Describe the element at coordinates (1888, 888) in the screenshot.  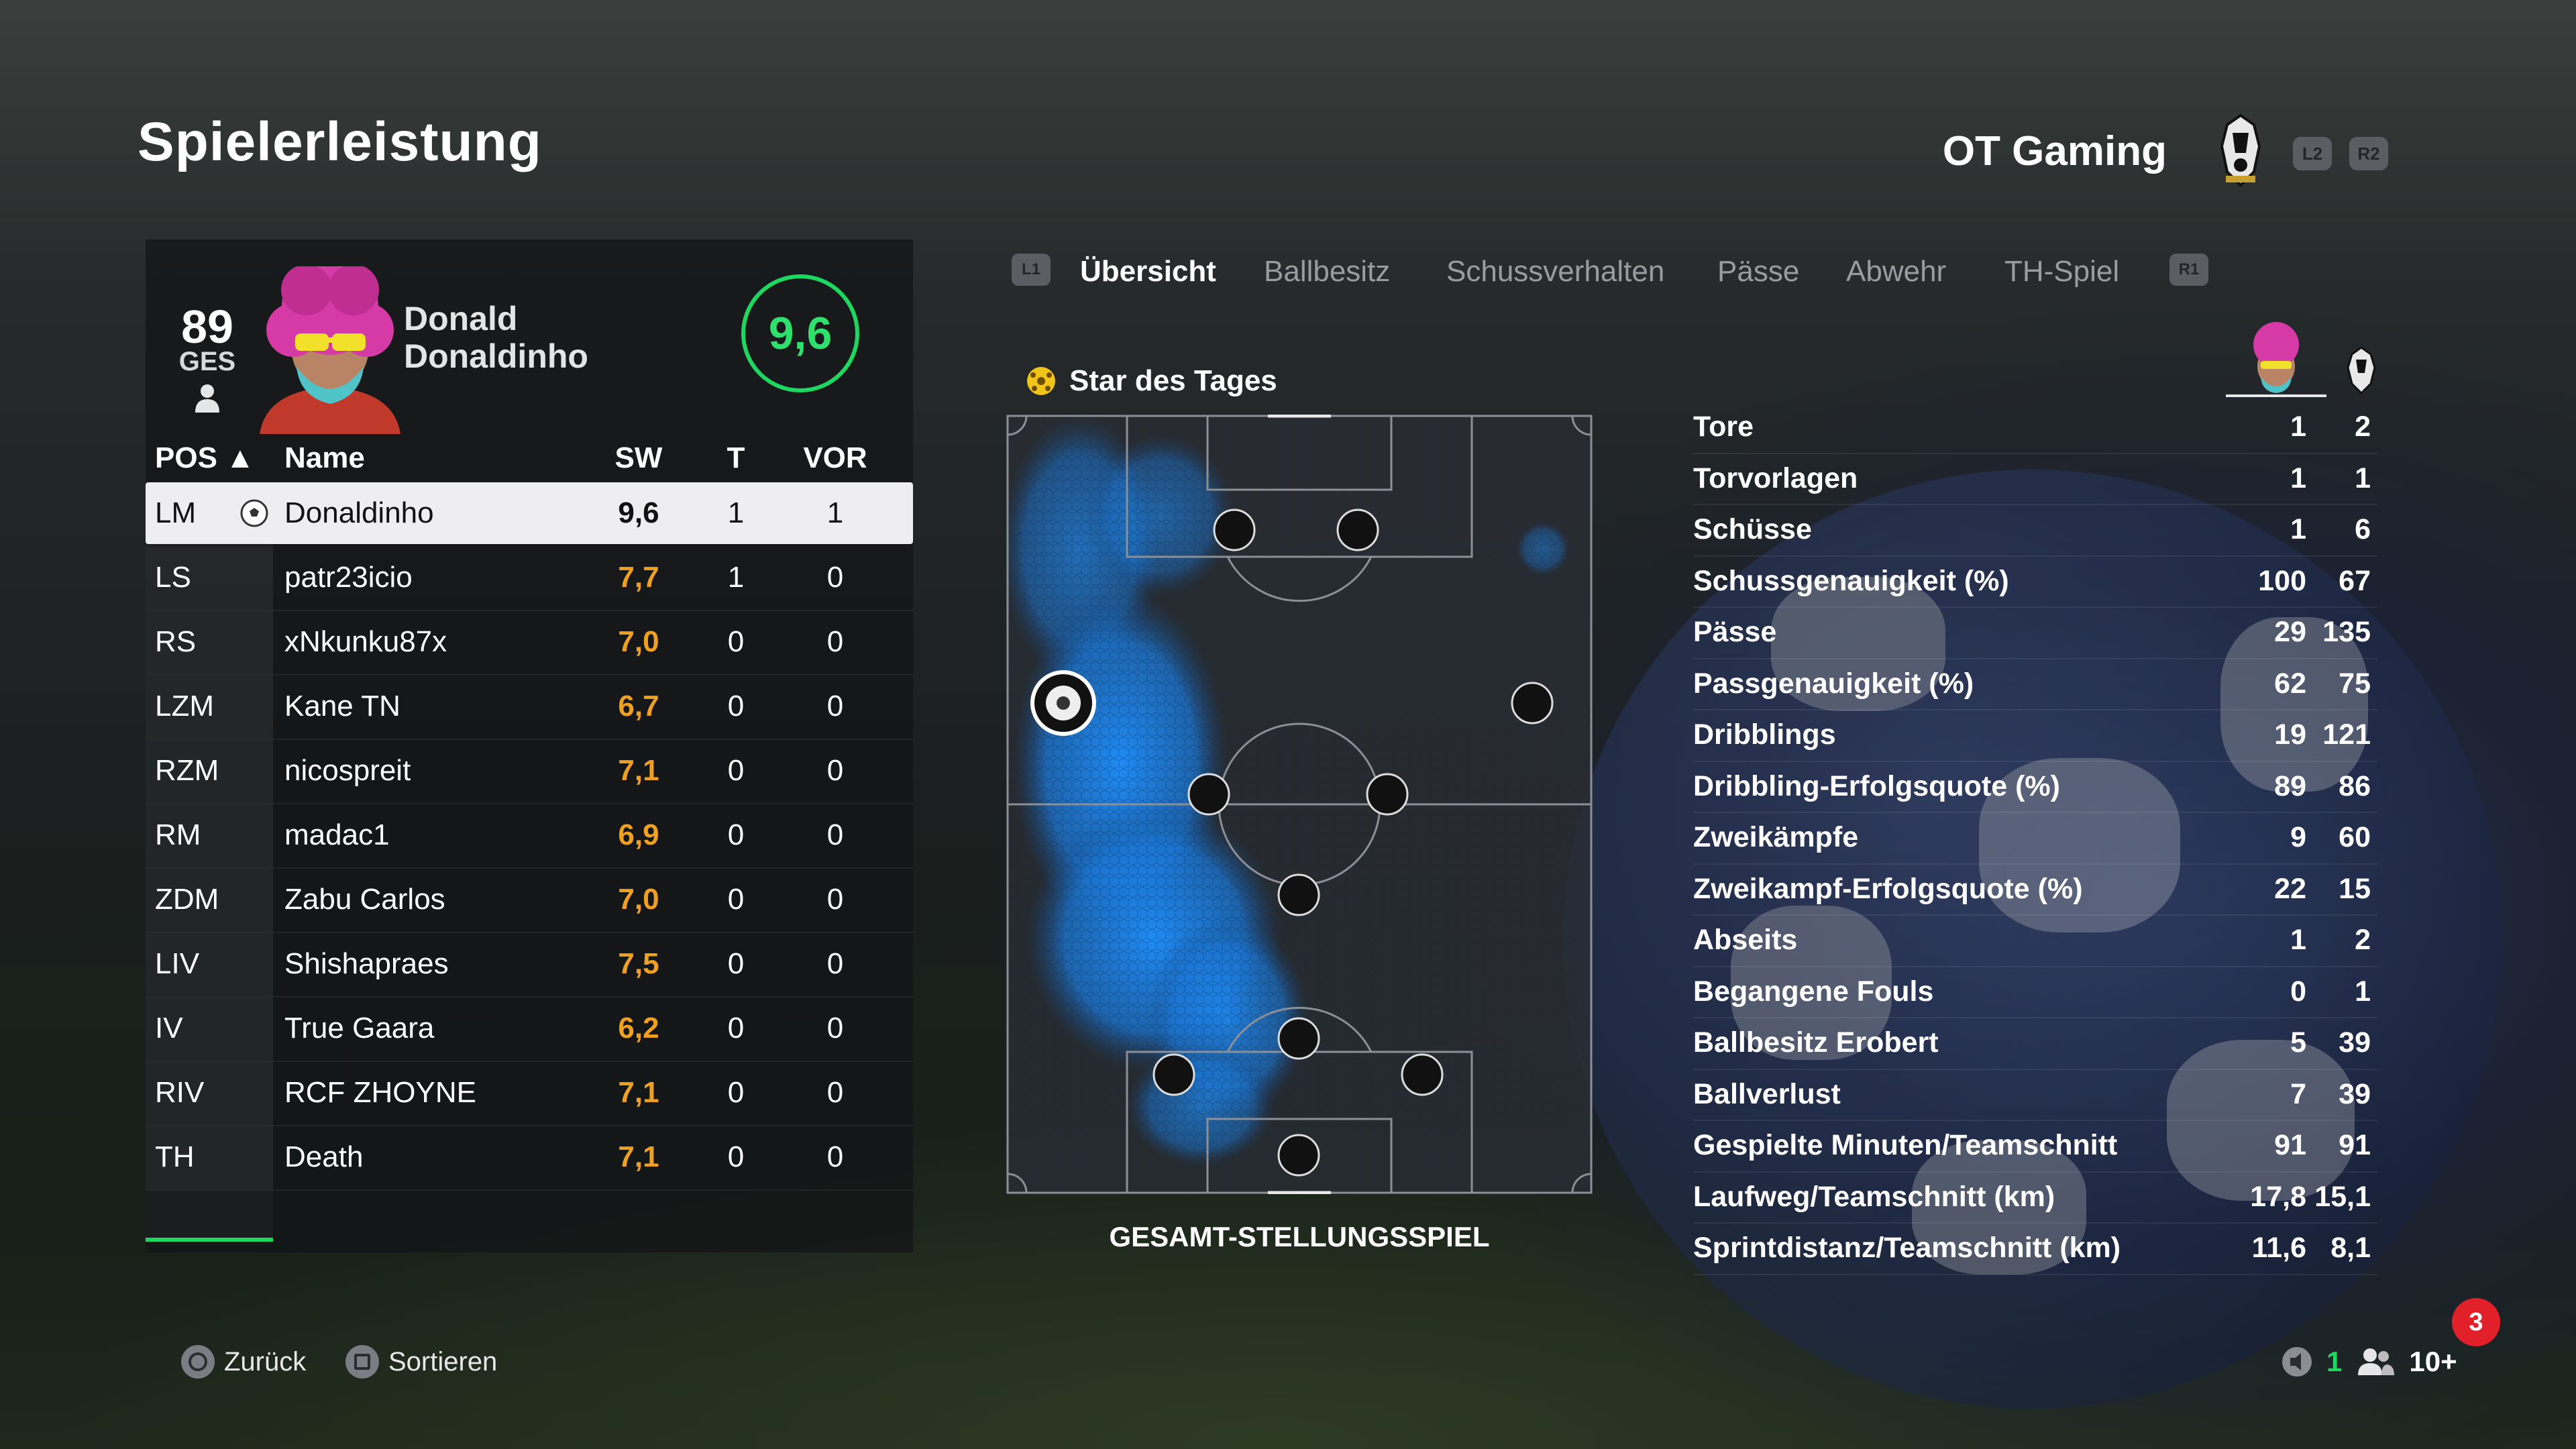
I see `stat-label: Zweikampf-Erfolgsquote (%)` at that location.